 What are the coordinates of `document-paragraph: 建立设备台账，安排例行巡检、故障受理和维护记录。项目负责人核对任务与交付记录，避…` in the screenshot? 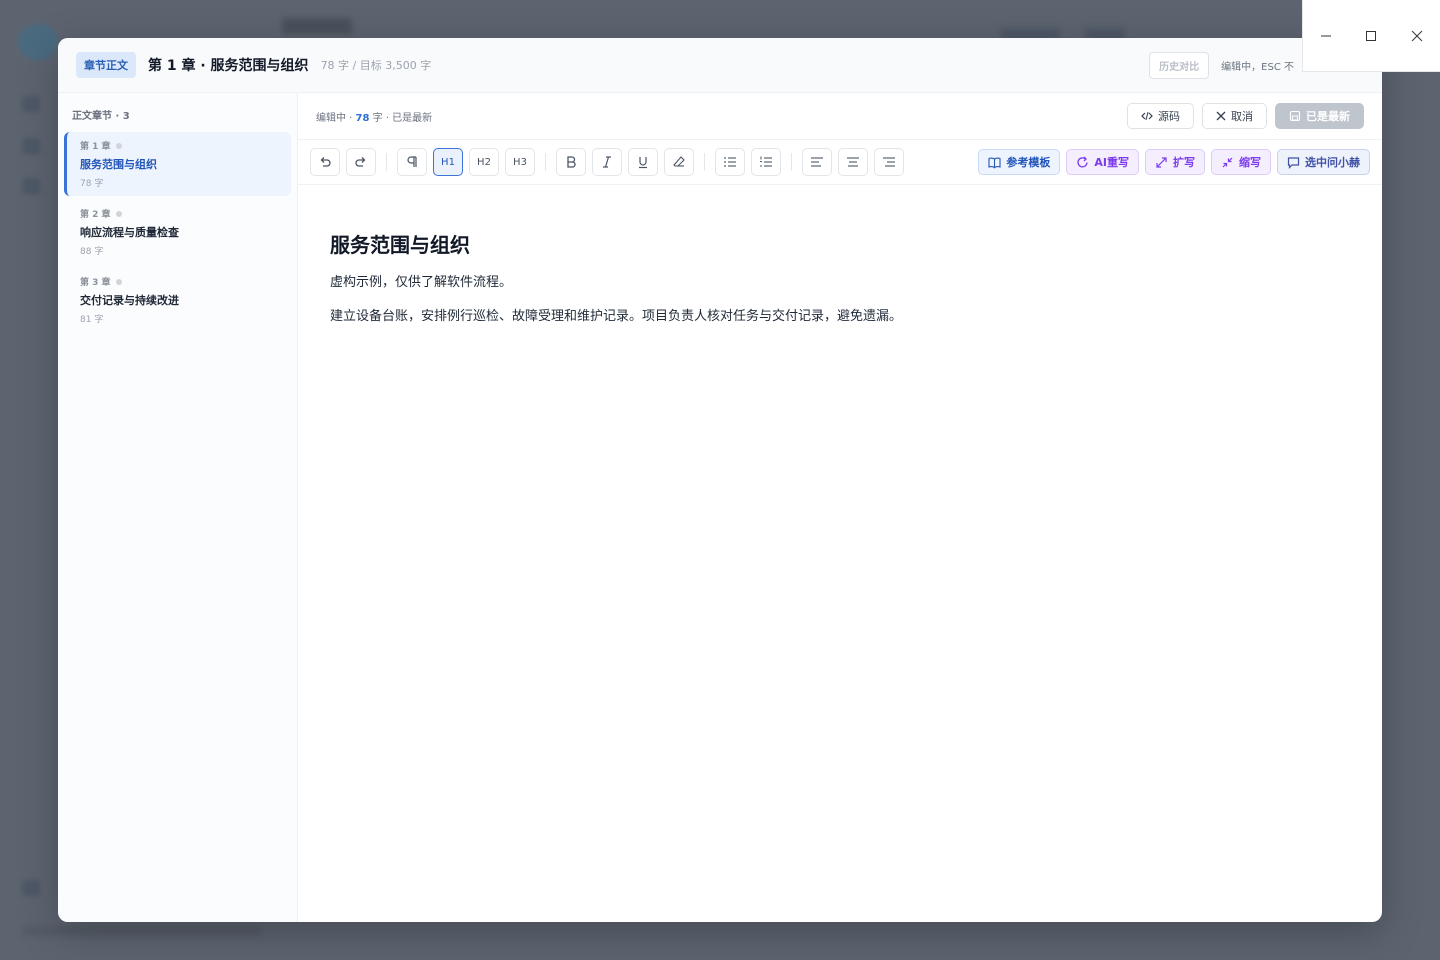 It's located at (840, 317).